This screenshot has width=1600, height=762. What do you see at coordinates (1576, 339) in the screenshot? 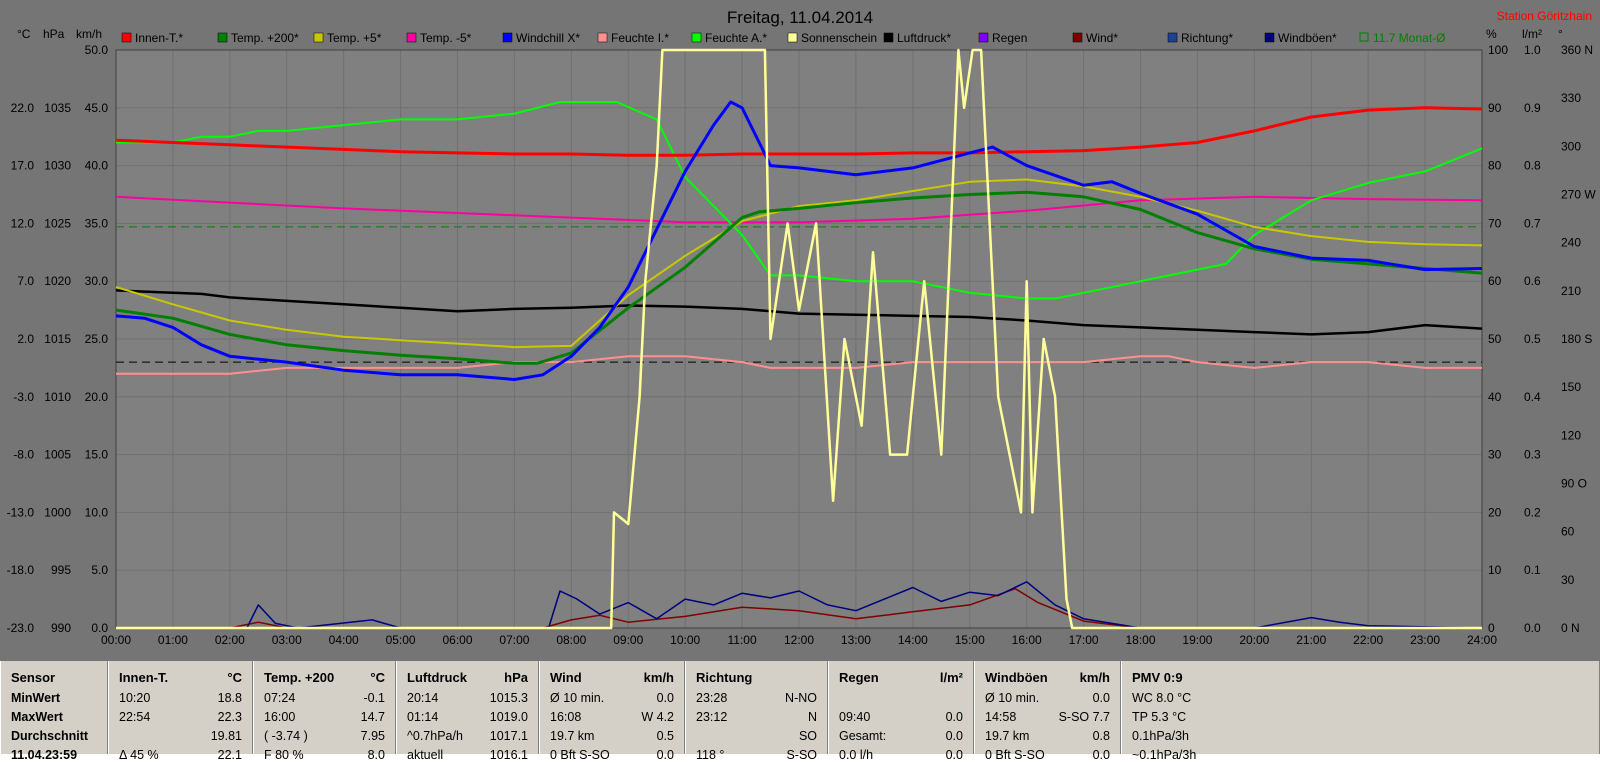
I see `y-tick-label-direction: 180 S` at bounding box center [1576, 339].